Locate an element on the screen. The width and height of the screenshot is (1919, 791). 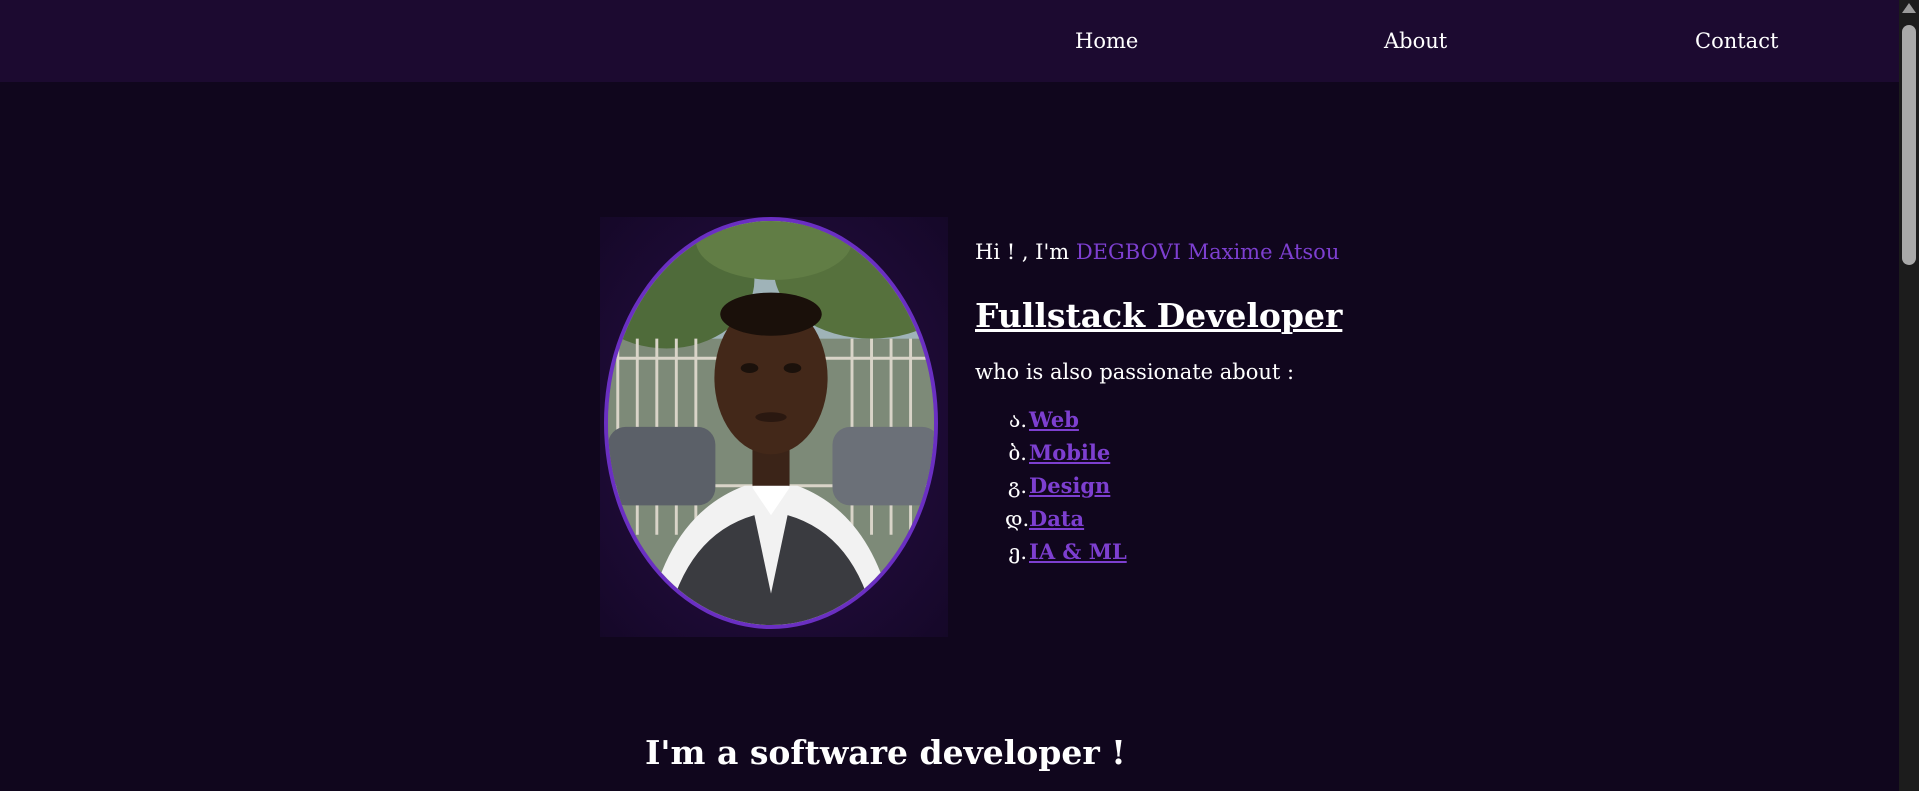
profile-photo-frame is located at coordinates (774, 427).